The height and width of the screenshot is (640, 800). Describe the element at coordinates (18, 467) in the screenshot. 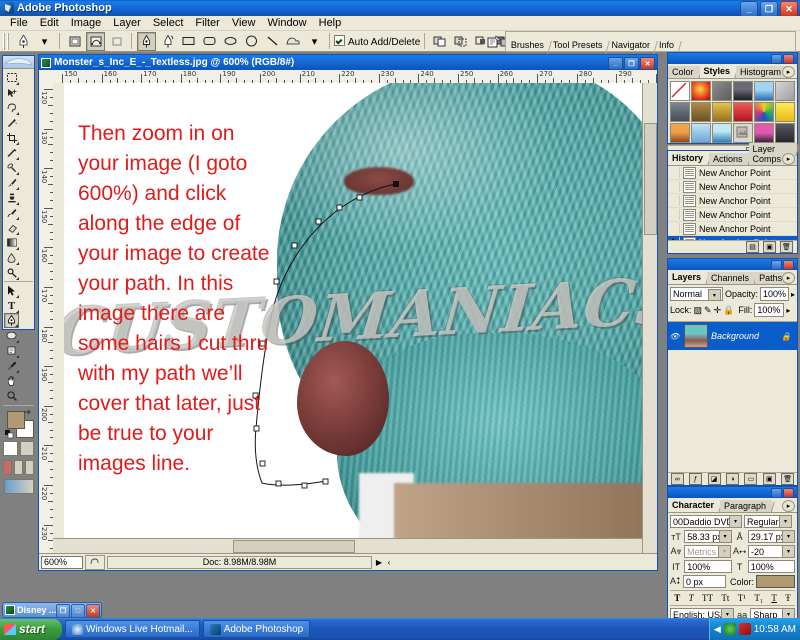

I see `full-screen-menubar-mode-button` at that location.